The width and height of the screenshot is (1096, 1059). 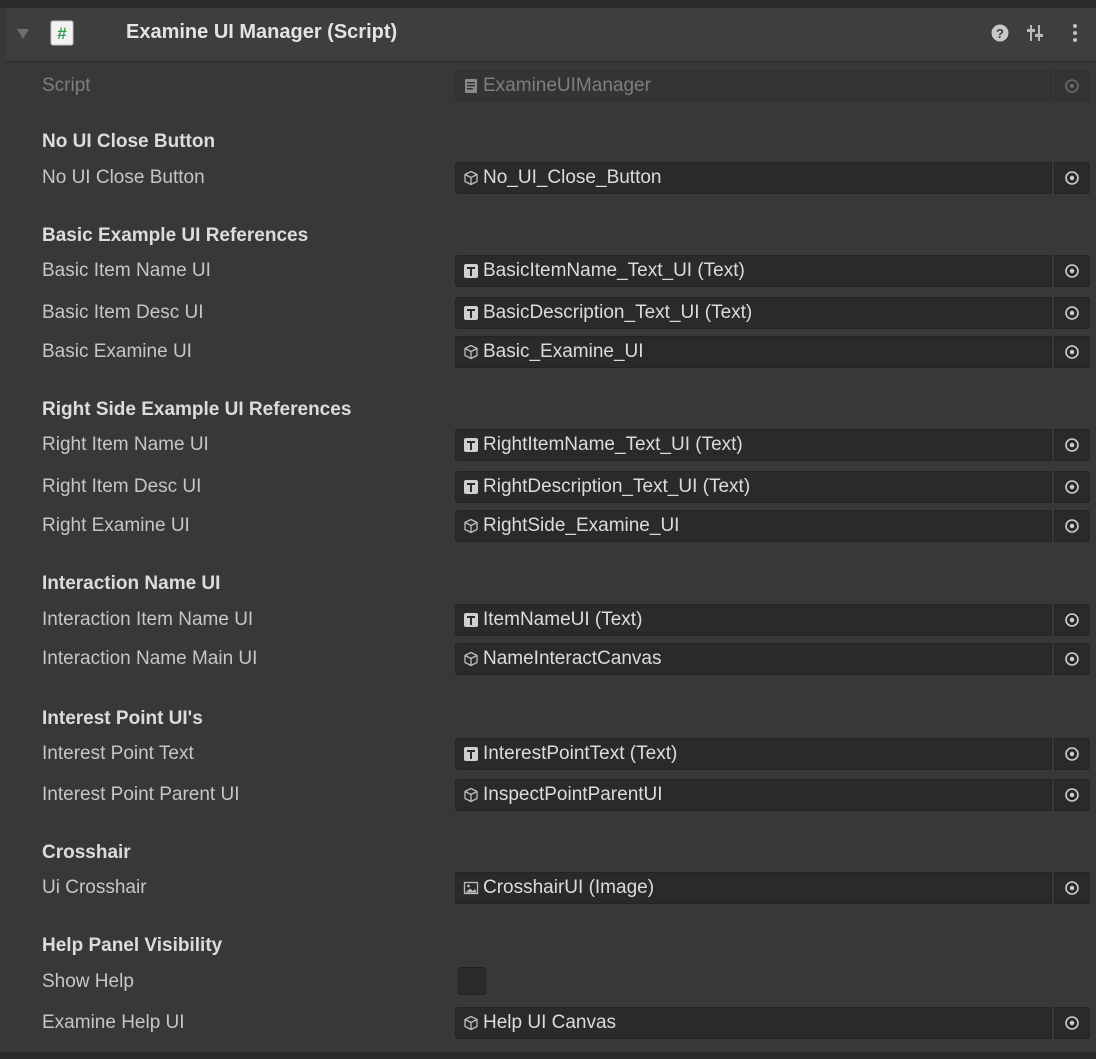 What do you see at coordinates (753, 888) in the screenshot?
I see `object-field-ui-crosshair: CrosshairUI (Image)` at bounding box center [753, 888].